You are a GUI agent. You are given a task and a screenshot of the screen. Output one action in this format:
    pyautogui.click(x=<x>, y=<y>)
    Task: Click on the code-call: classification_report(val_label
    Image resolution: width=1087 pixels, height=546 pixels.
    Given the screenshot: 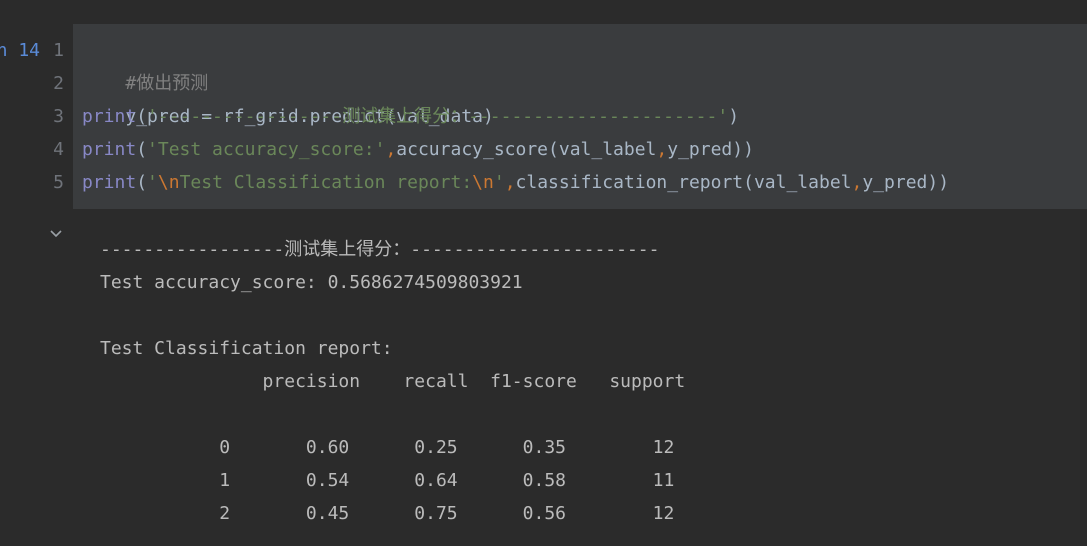 What is the action you would take?
    pyautogui.click(x=683, y=182)
    